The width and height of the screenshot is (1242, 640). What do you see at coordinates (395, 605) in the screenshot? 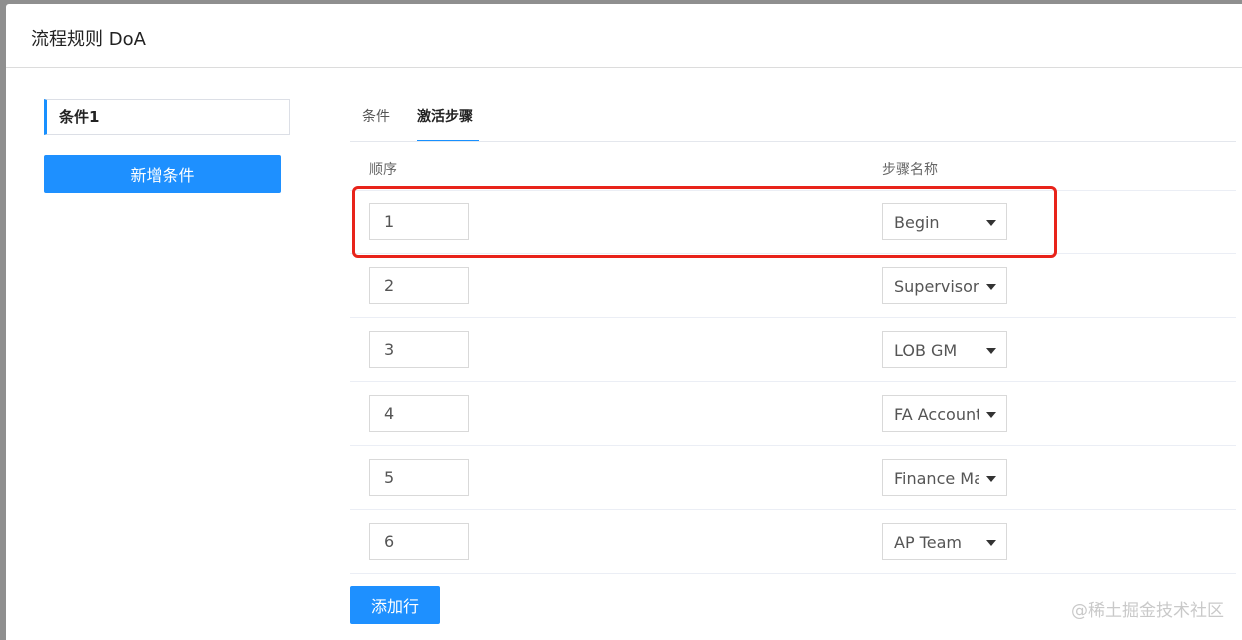
I see `add-row-button: 添加行` at bounding box center [395, 605].